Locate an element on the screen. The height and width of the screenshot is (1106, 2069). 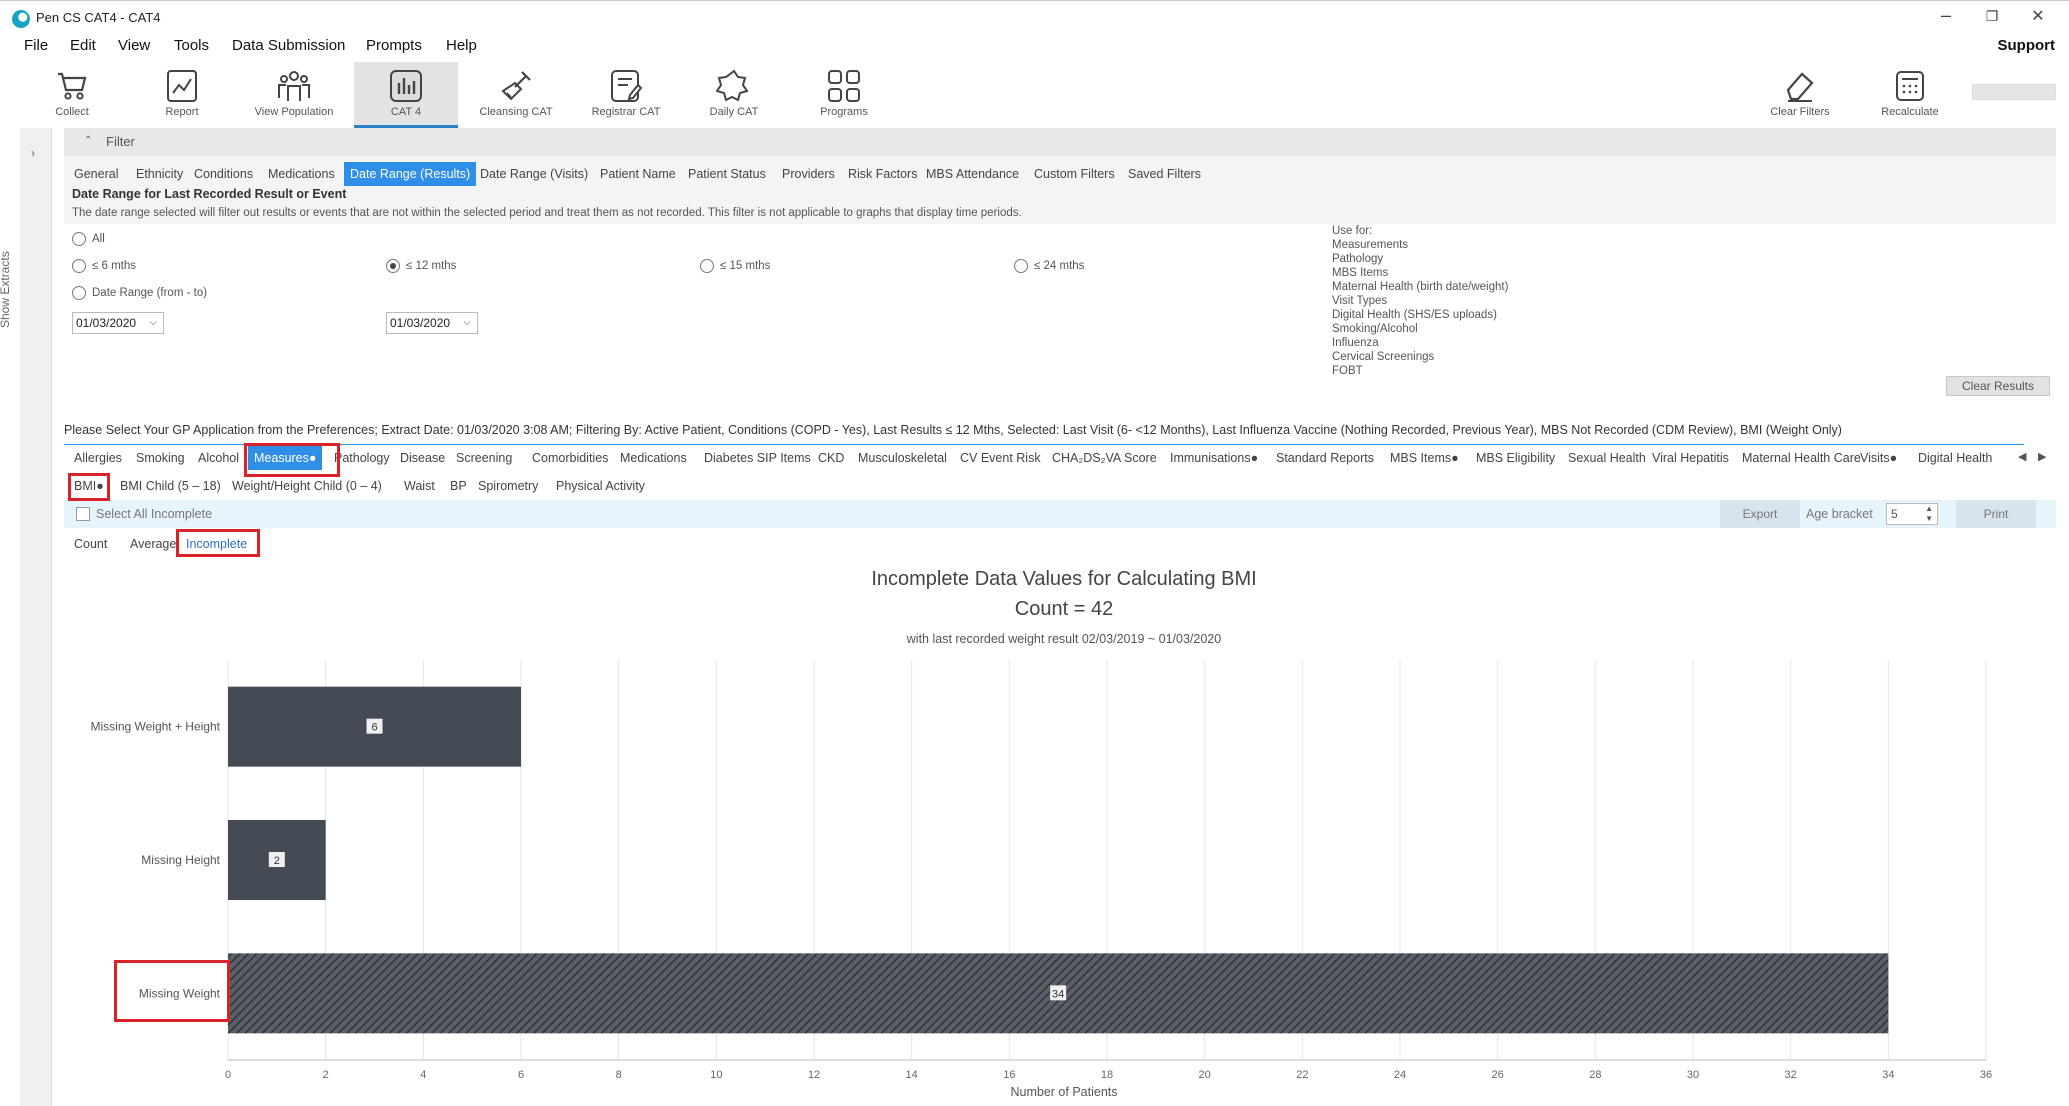
menu-prompts: Prompts is located at coordinates (394, 45).